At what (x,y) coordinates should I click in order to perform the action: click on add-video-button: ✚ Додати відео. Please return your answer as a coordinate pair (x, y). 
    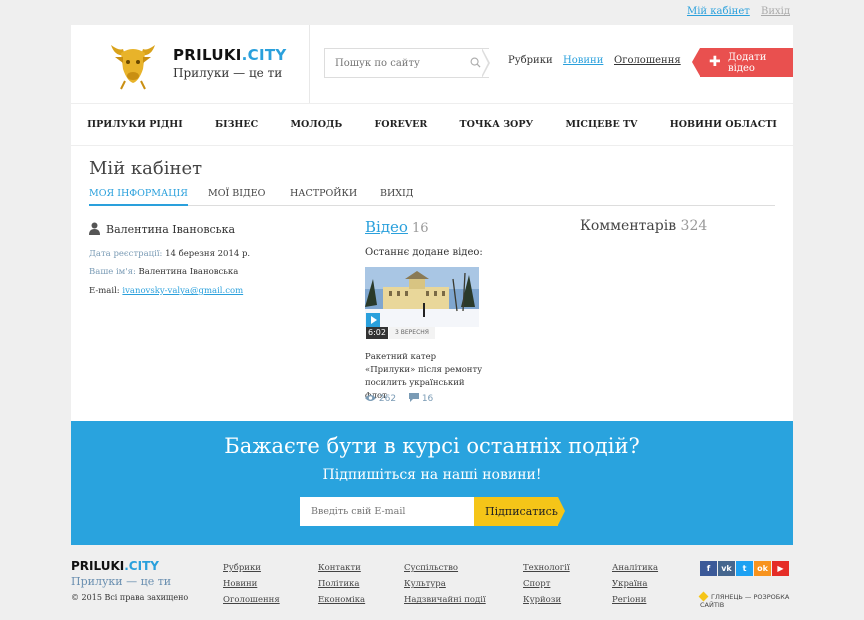
    Looking at the image, I should click on (742, 62).